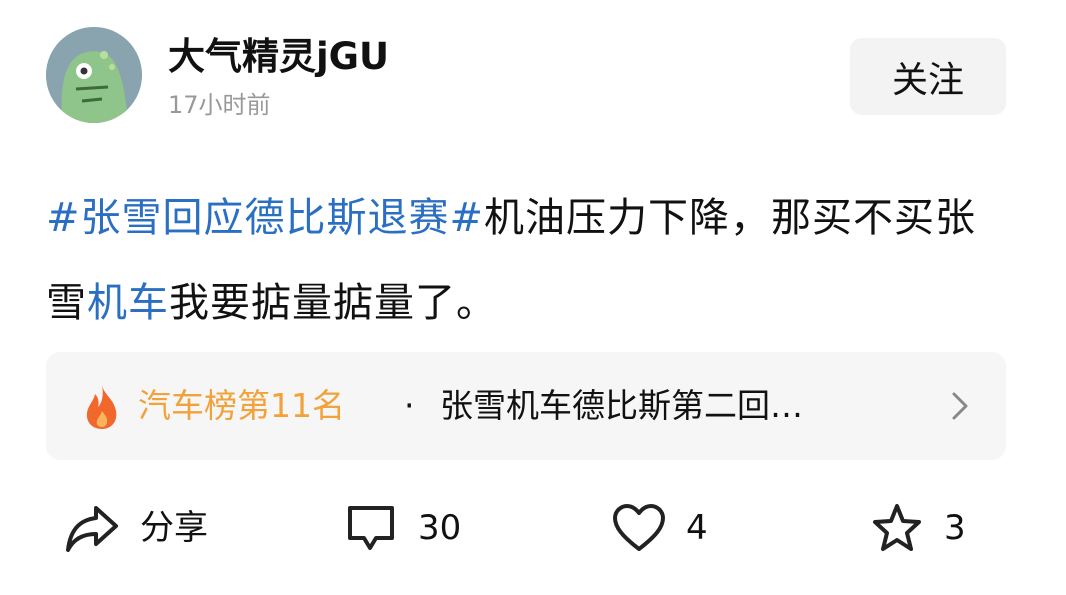  What do you see at coordinates (241, 405) in the screenshot?
I see `ranking-label: 汽车榜第11名` at bounding box center [241, 405].